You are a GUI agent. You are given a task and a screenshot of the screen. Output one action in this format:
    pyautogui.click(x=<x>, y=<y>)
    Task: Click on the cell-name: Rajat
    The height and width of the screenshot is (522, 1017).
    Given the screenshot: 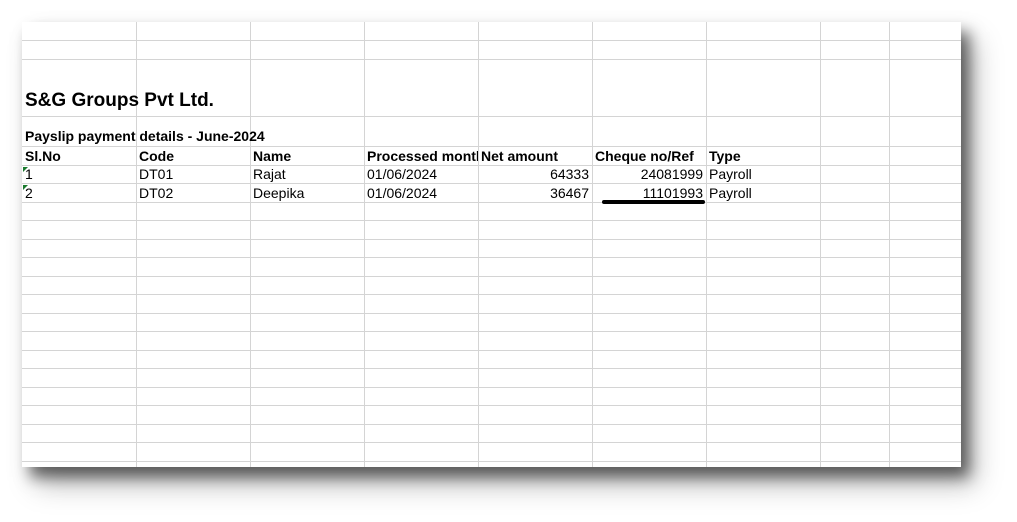 What is the action you would take?
    pyautogui.click(x=307, y=174)
    